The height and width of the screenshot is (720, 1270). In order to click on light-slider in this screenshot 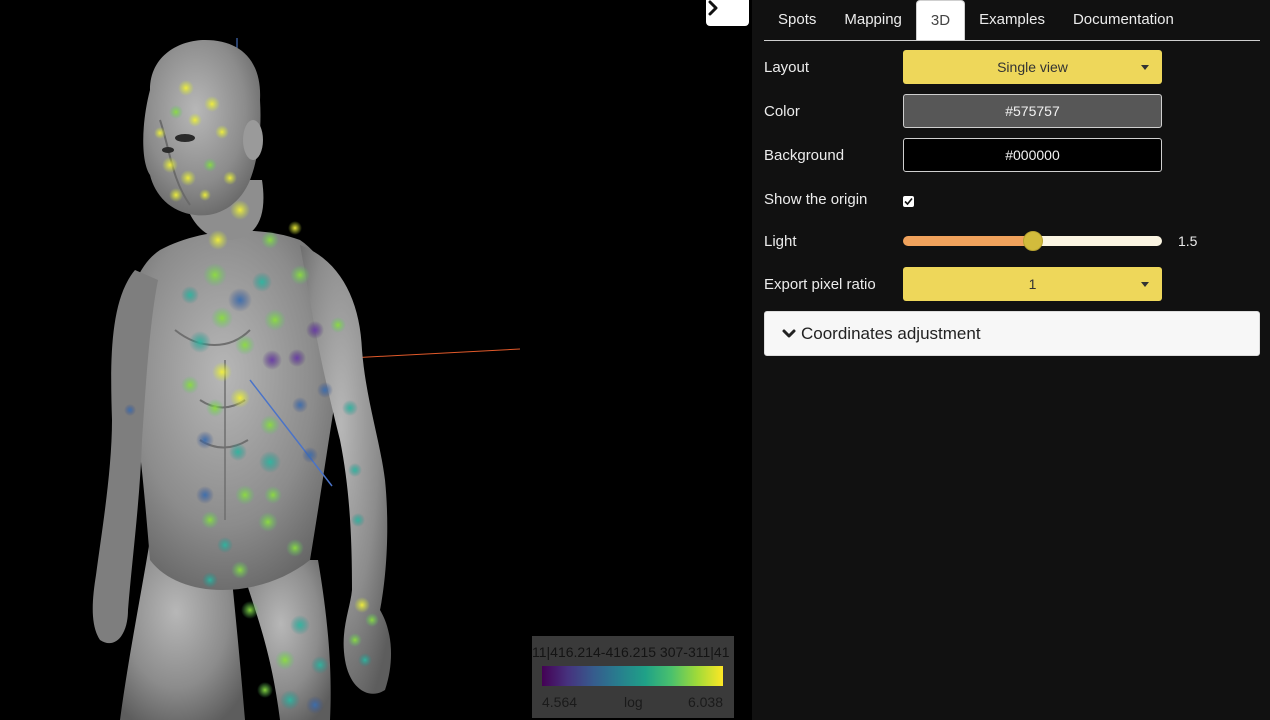, I will do `click(1032, 241)`.